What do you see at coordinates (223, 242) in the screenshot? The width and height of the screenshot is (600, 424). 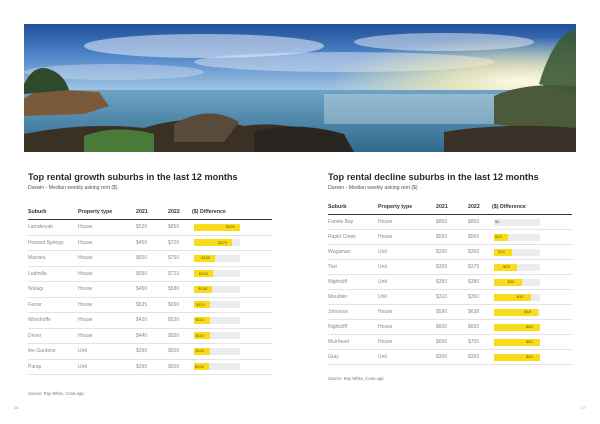 I see `difference-label: $270` at bounding box center [223, 242].